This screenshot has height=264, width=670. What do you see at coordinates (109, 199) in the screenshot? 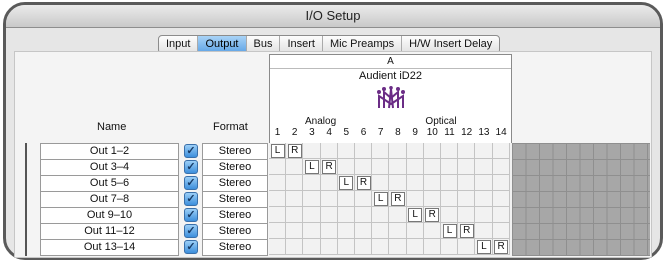
I see `output-name-field: Out 7–8` at bounding box center [109, 199].